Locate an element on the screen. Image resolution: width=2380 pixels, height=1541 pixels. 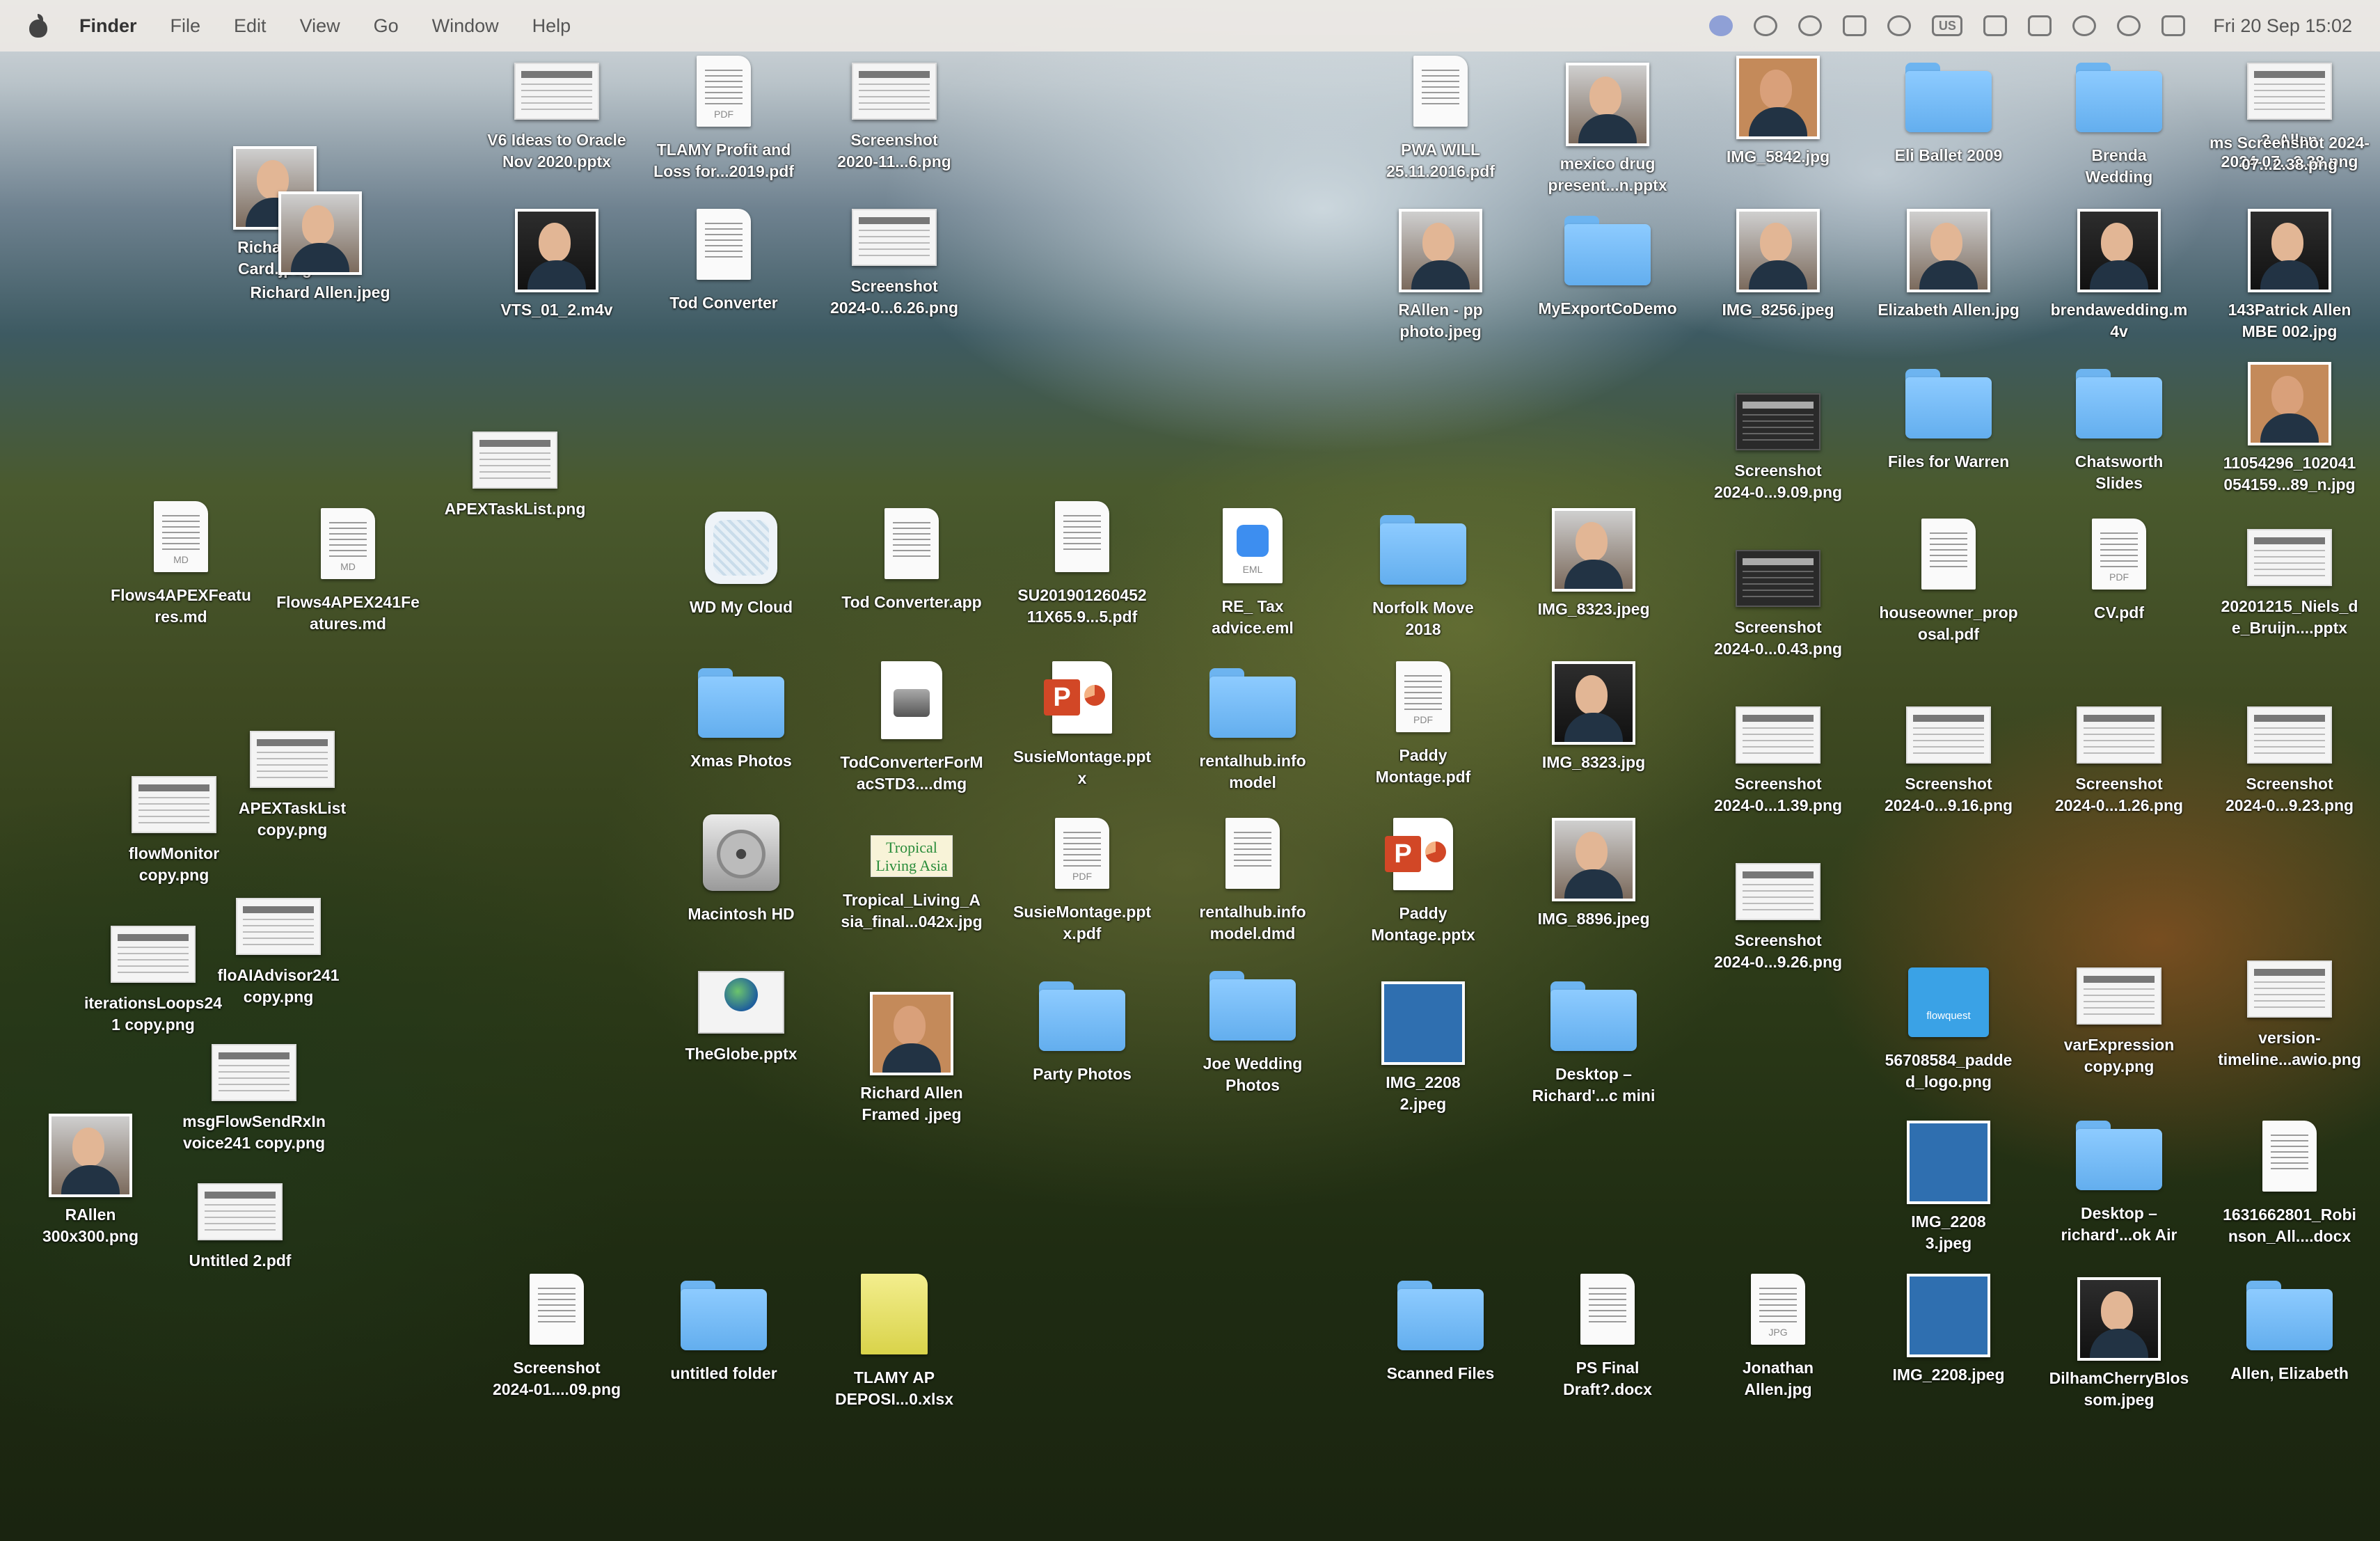
desktop-item: Screenshot 2024-0...1.26.png is located at coordinates (2119, 776).